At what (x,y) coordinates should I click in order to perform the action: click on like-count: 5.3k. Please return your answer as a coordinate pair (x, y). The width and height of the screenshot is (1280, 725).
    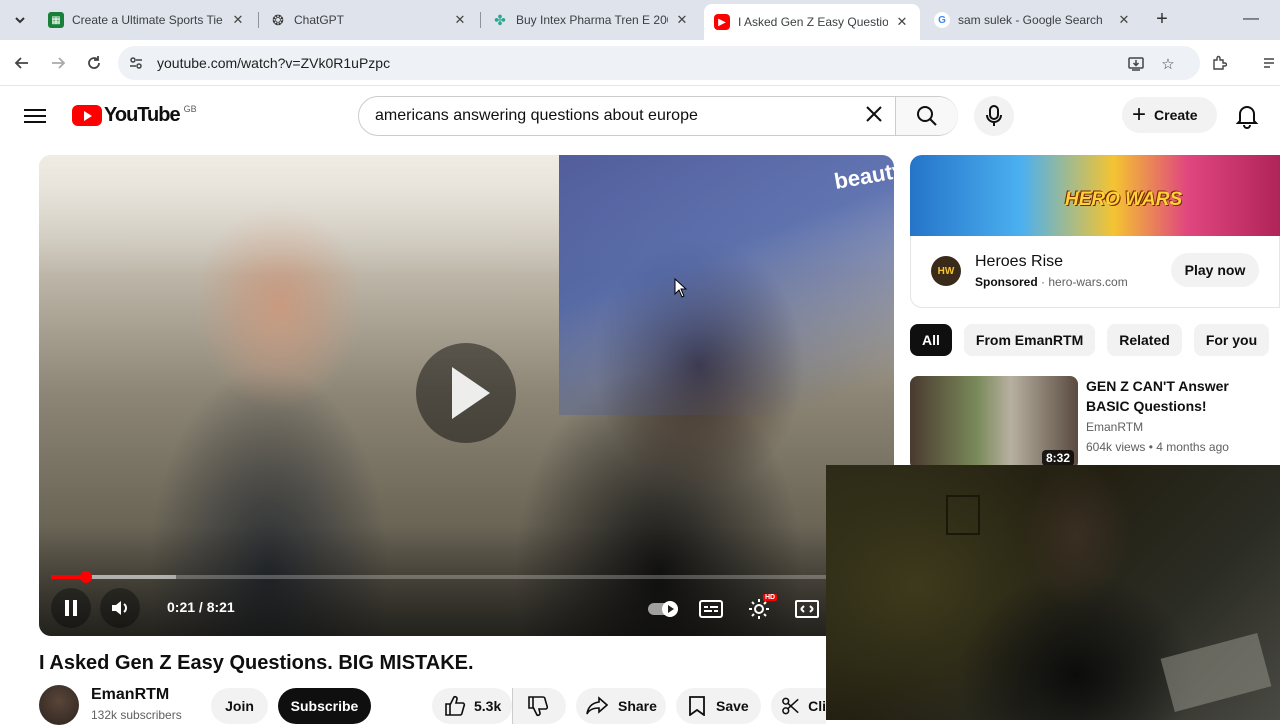
    Looking at the image, I should click on (488, 706).